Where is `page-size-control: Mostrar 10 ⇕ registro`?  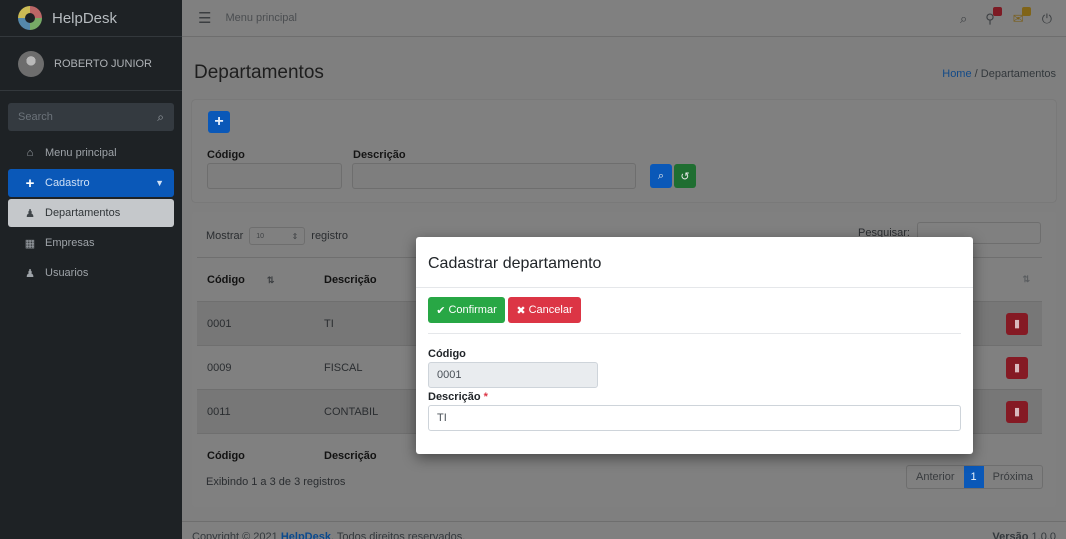
page-size-control: Mostrar 10 ⇕ registro is located at coordinates (277, 236).